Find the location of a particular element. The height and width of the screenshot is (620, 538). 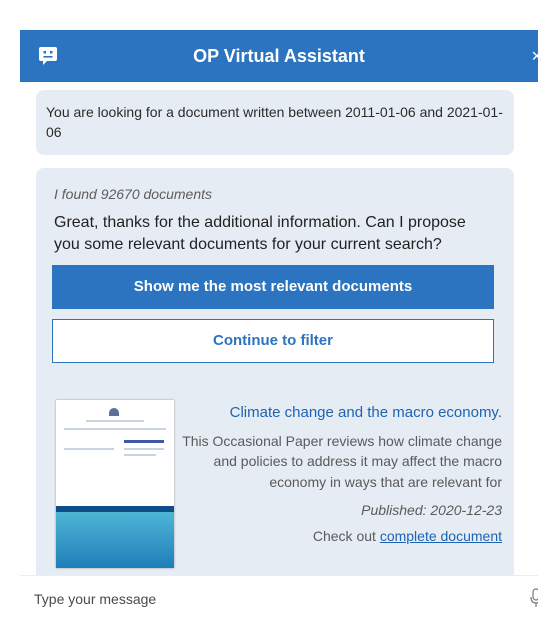

message-input-bar is located at coordinates (279, 597).